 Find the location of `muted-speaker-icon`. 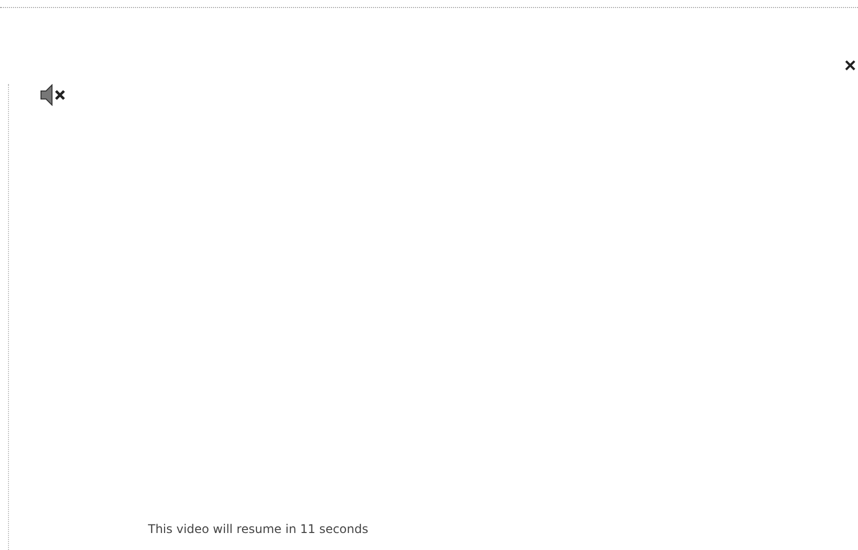

muted-speaker-icon is located at coordinates (54, 95).